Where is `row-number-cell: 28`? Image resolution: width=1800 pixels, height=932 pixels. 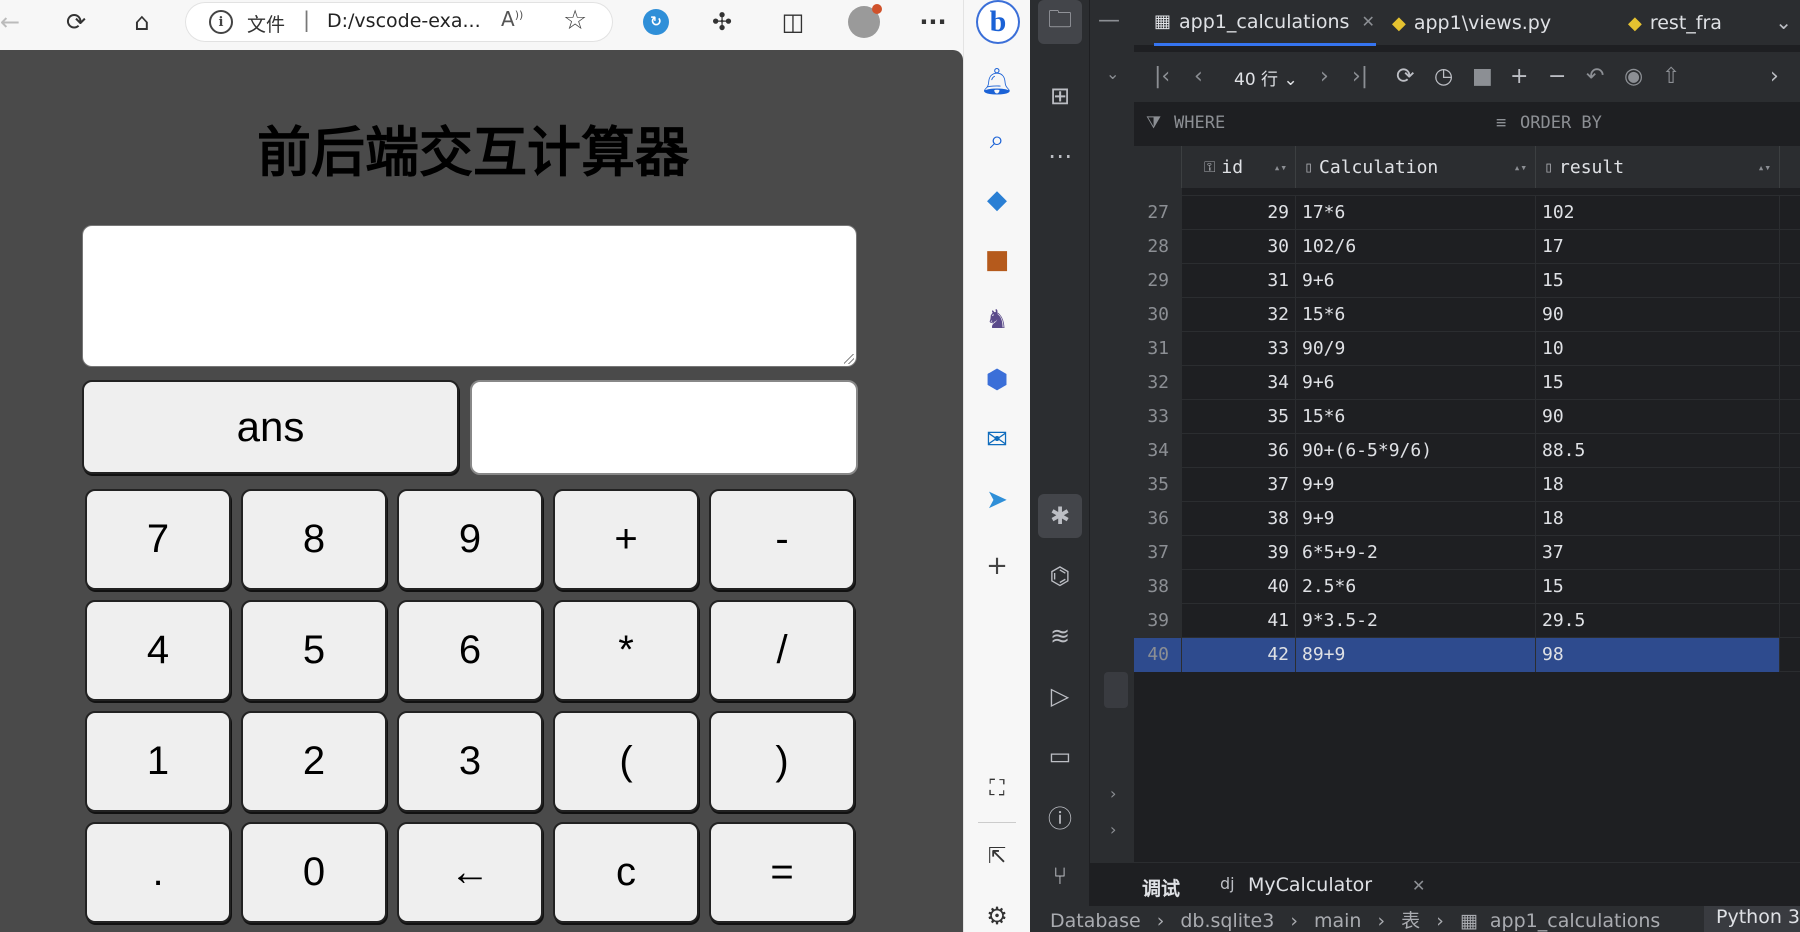 row-number-cell: 28 is located at coordinates (1158, 247).